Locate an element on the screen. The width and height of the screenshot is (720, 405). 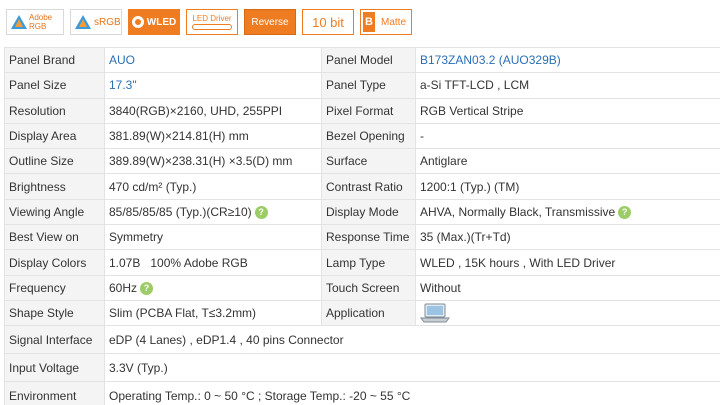
spec-value: AHVA, Normally Black, Transmissive? is located at coordinates (567, 212).